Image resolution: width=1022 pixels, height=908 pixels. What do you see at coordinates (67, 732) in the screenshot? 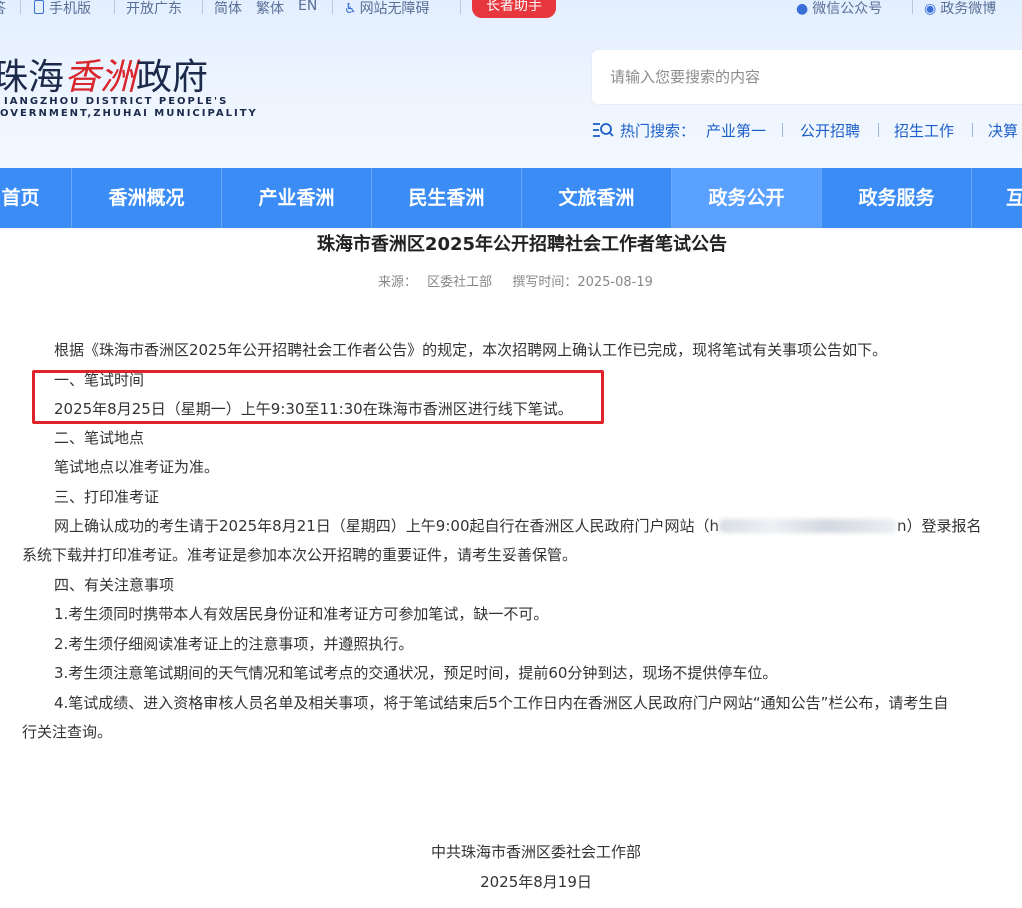
I see `notice-item: 行关注查询。` at bounding box center [67, 732].